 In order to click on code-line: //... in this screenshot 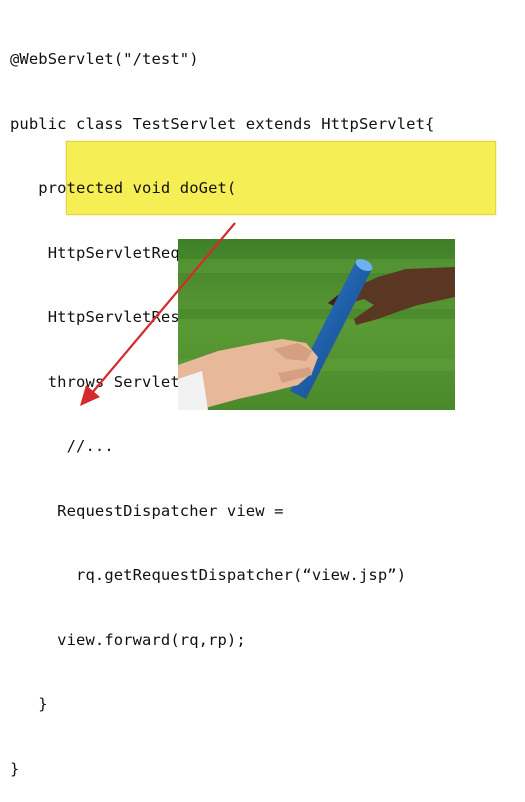, I will do `click(62, 446)`.